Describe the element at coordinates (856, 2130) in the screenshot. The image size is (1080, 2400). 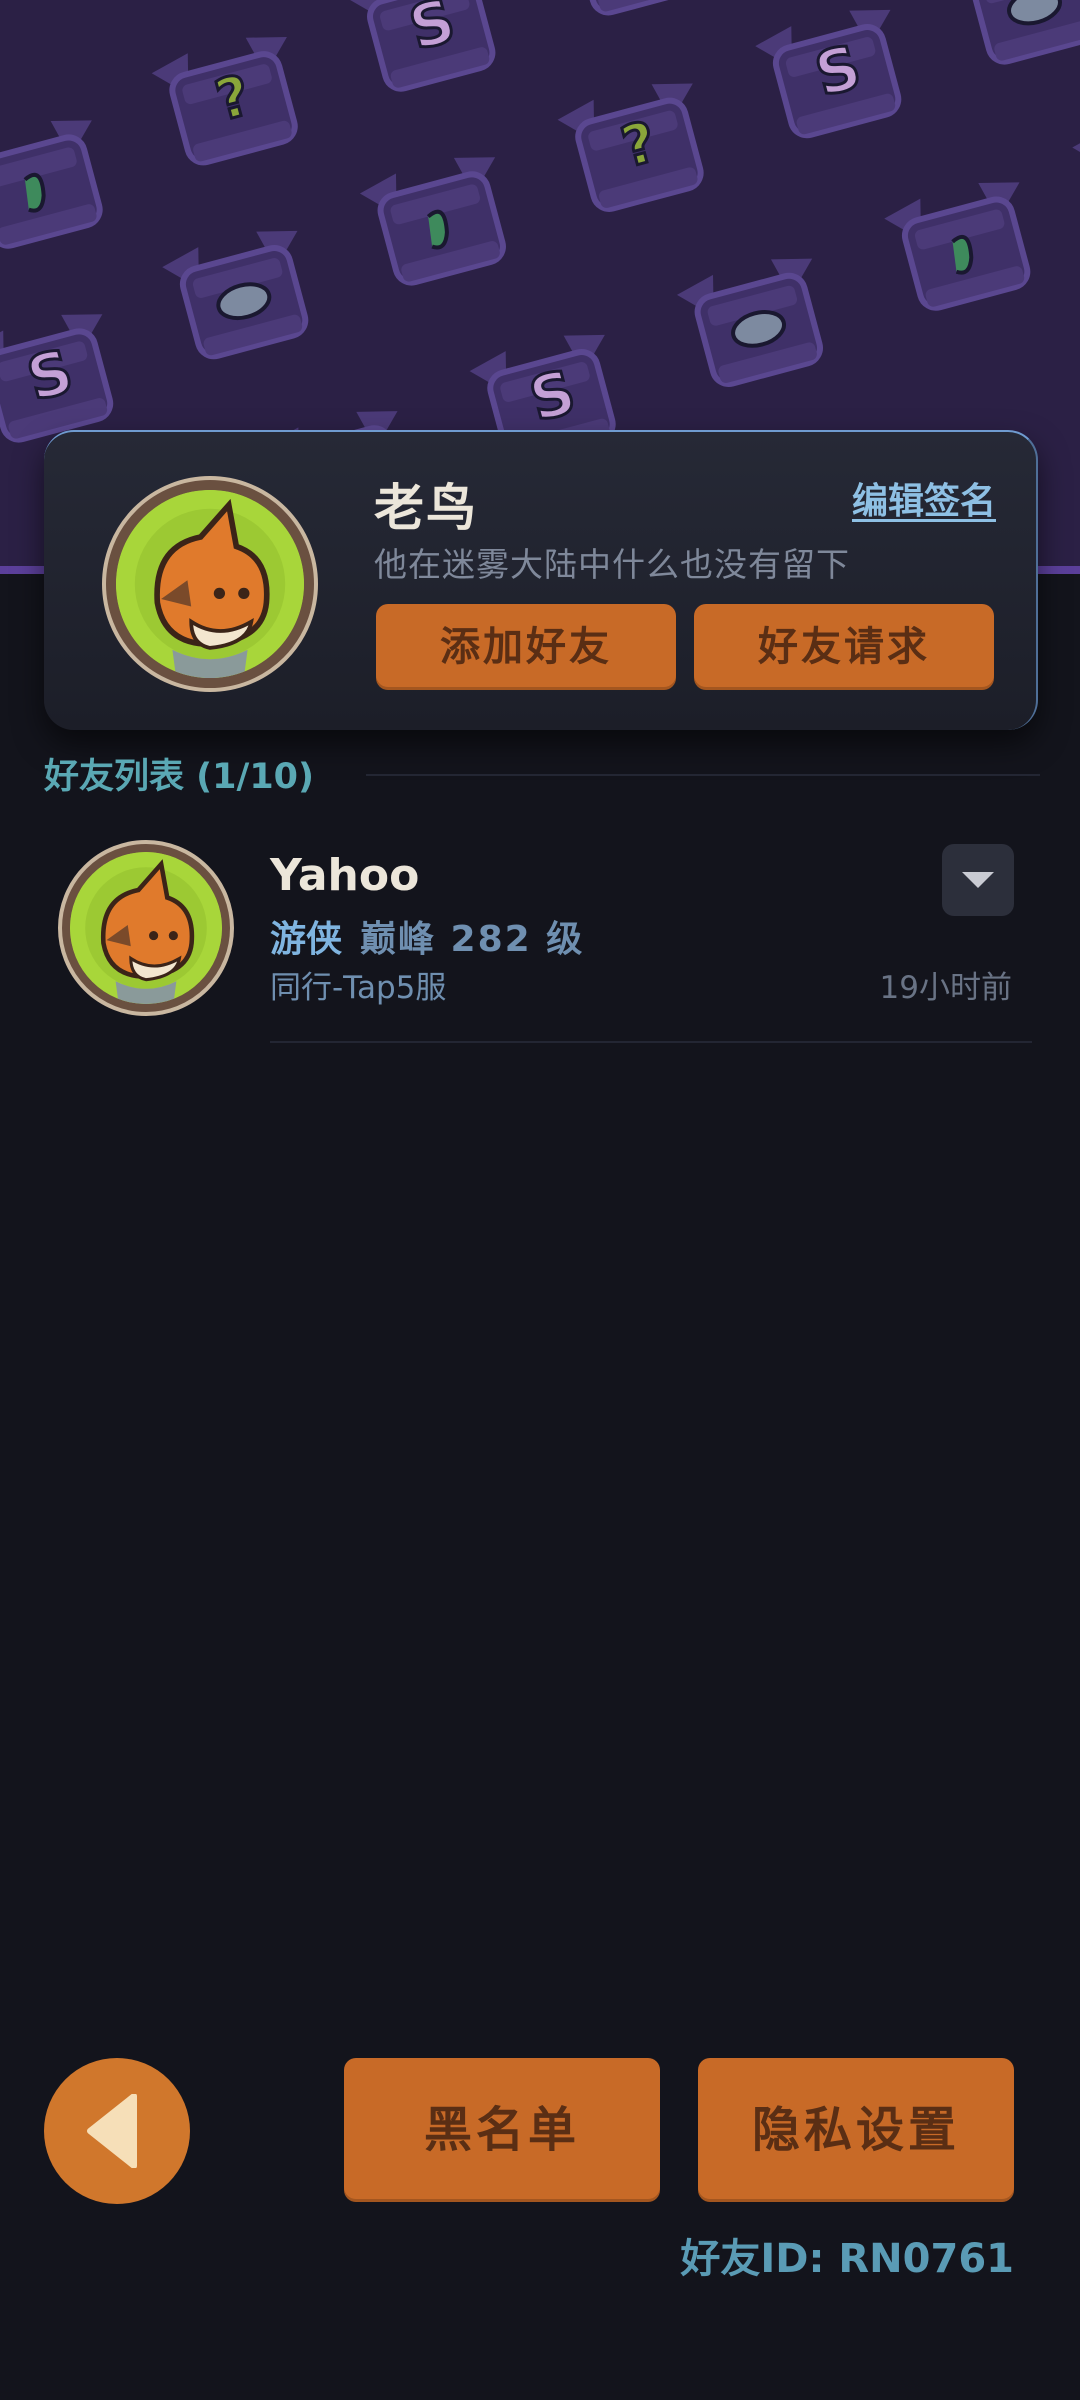
I see `privacy-settings-button: 隐私设置` at that location.